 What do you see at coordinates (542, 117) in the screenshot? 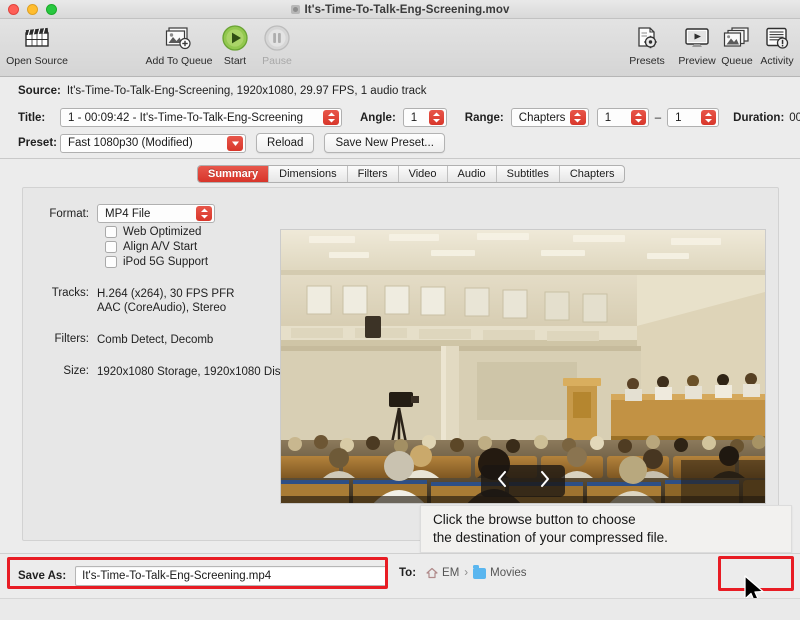
I see `range-mode-value: Chapters` at bounding box center [542, 117].